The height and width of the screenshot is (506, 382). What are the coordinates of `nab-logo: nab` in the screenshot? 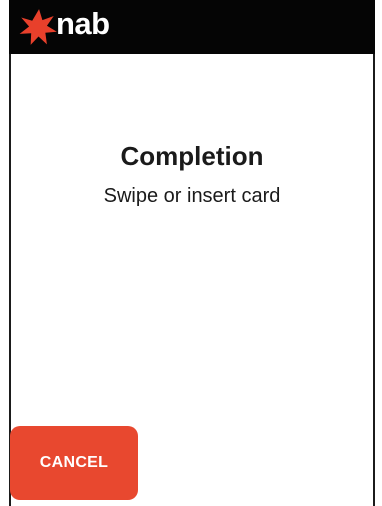 It's located at (63, 27).